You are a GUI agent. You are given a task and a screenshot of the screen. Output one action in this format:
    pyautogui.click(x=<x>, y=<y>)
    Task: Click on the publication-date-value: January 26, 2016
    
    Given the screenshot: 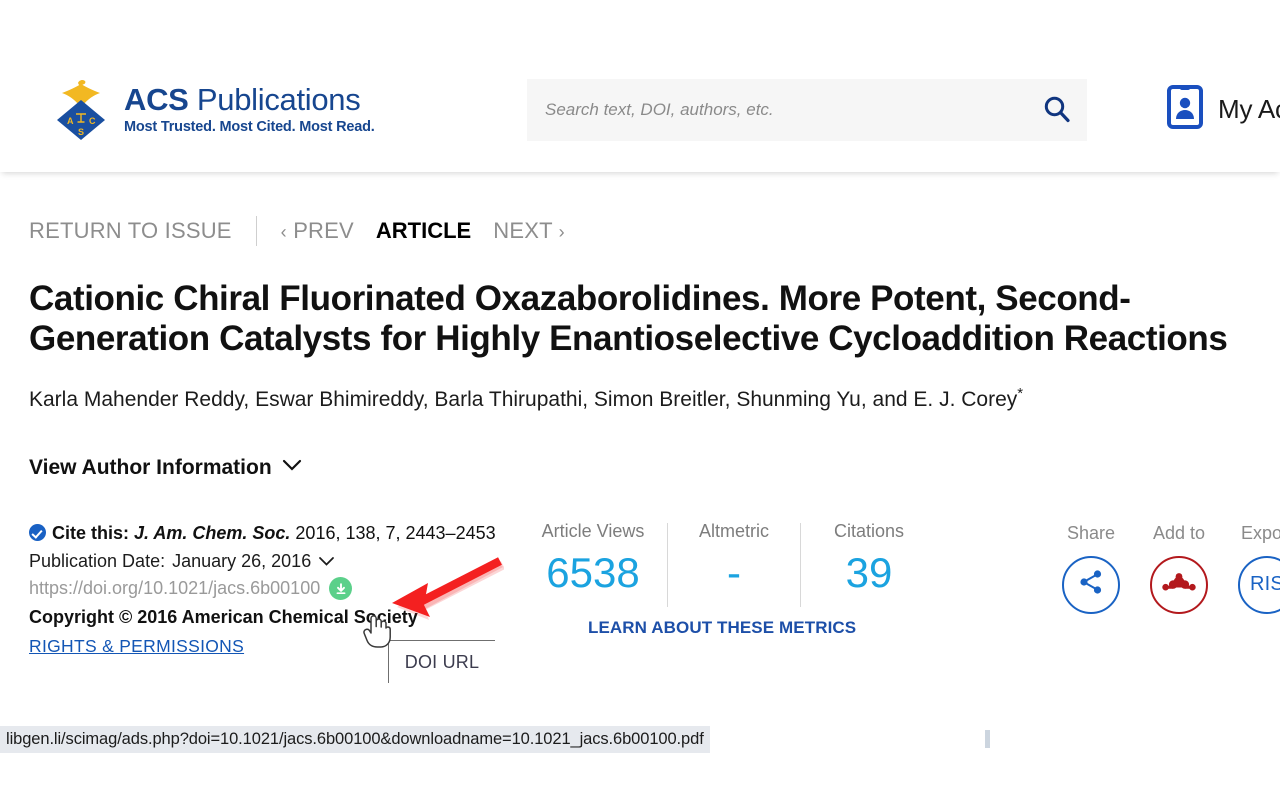 What is the action you would take?
    pyautogui.click(x=242, y=560)
    